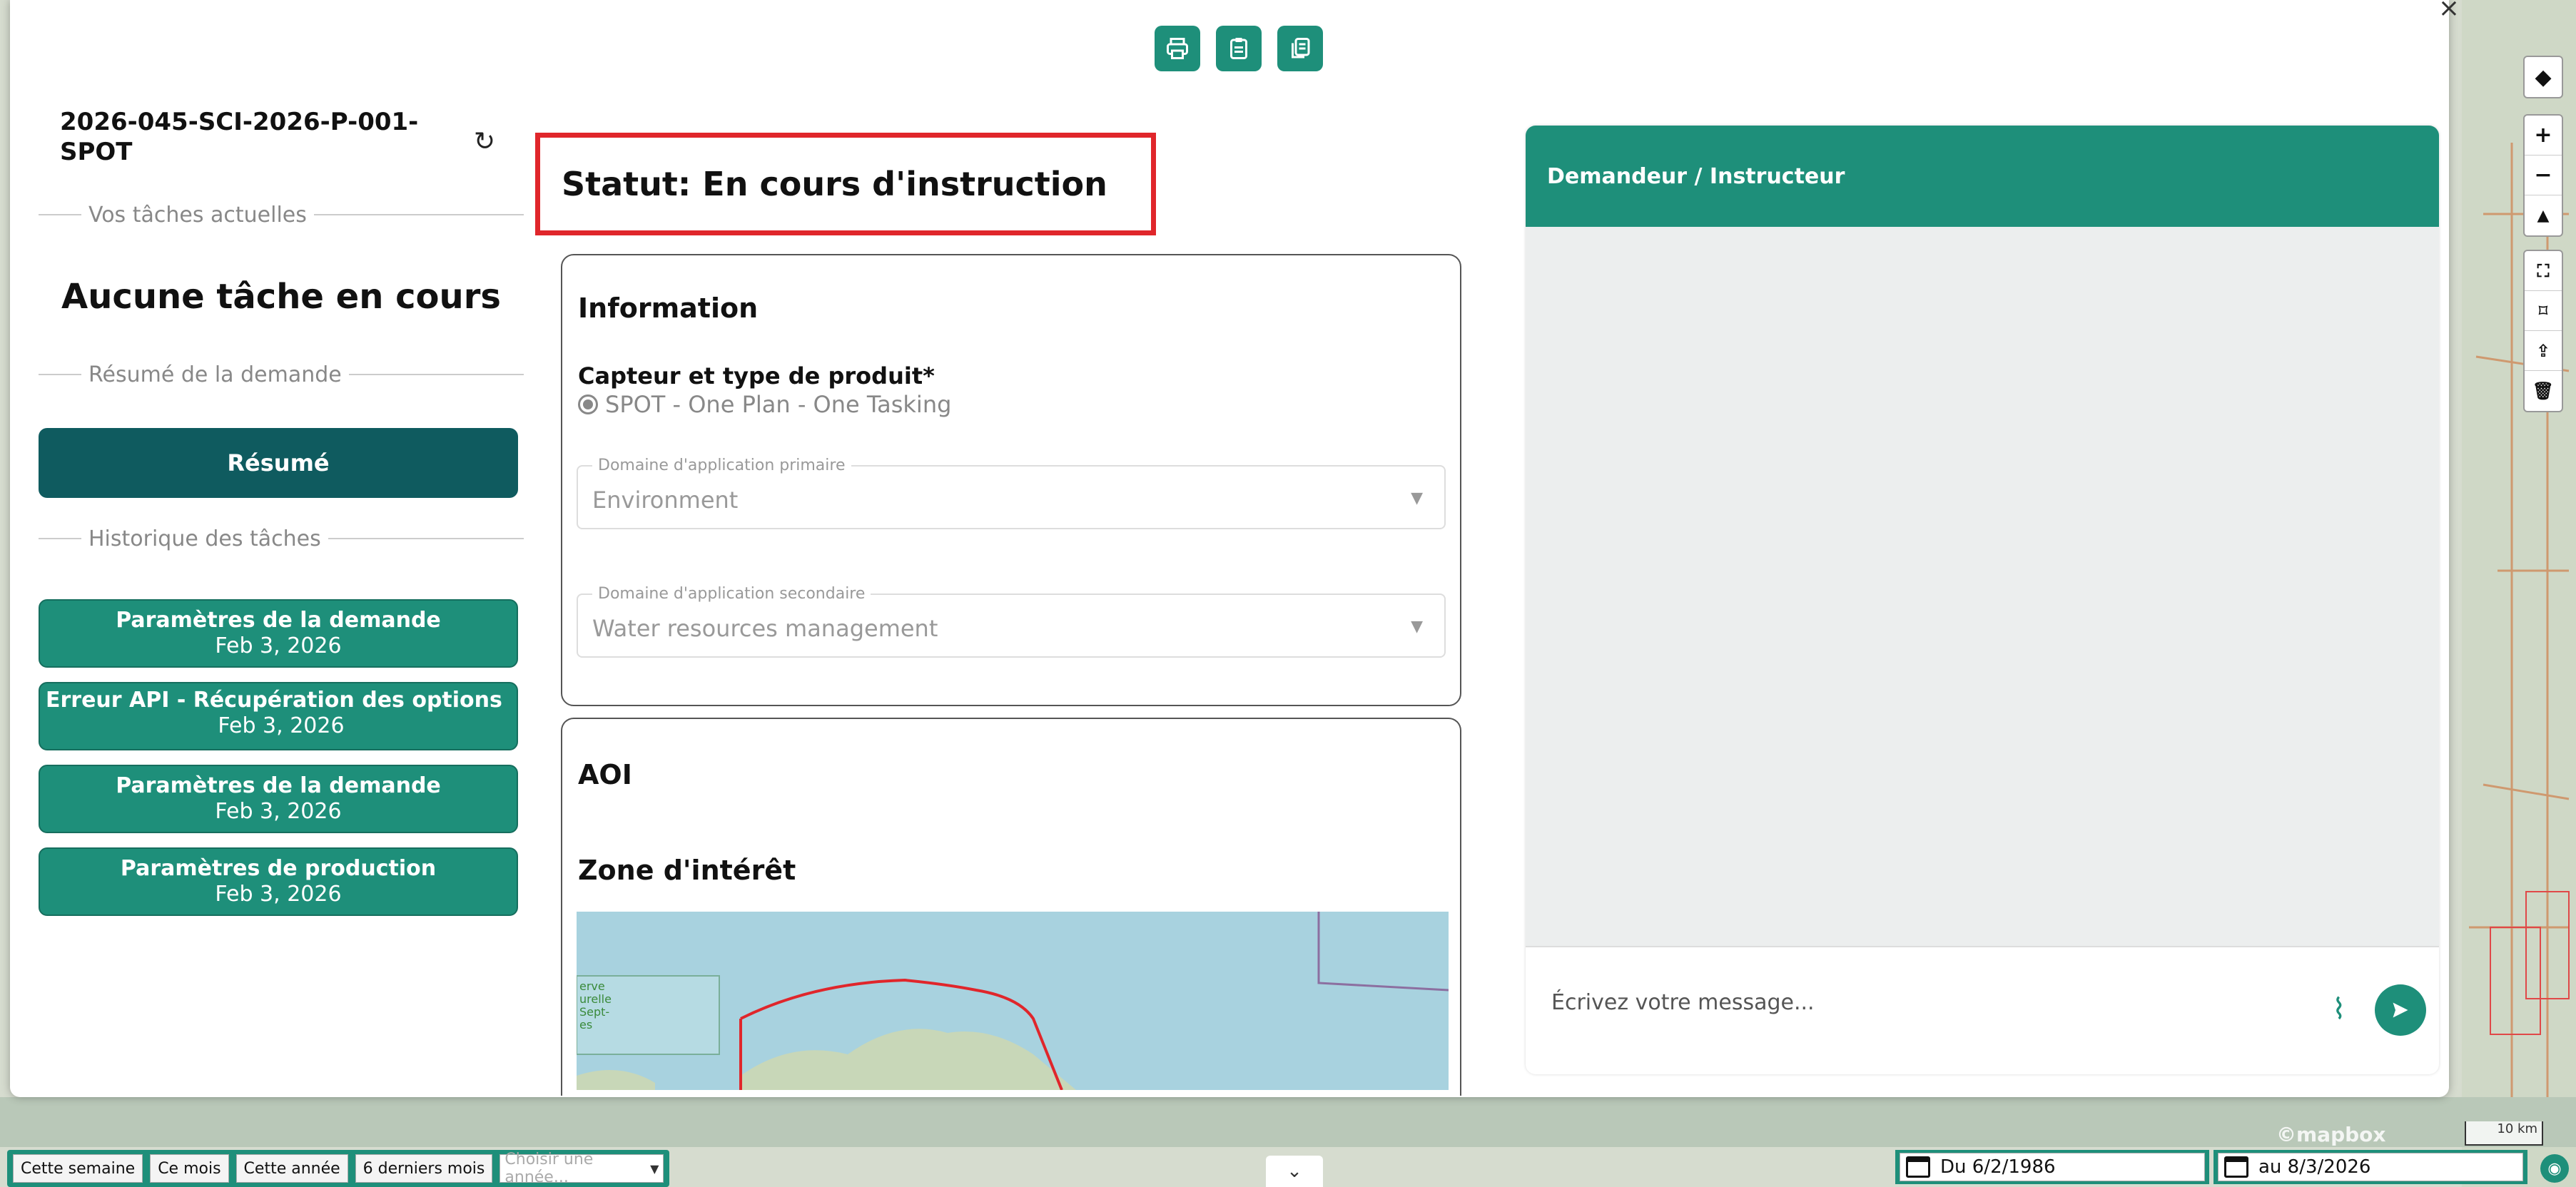 The width and height of the screenshot is (2576, 1187). Describe the element at coordinates (2504, 1133) in the screenshot. I see `map-scale: 10 km` at that location.